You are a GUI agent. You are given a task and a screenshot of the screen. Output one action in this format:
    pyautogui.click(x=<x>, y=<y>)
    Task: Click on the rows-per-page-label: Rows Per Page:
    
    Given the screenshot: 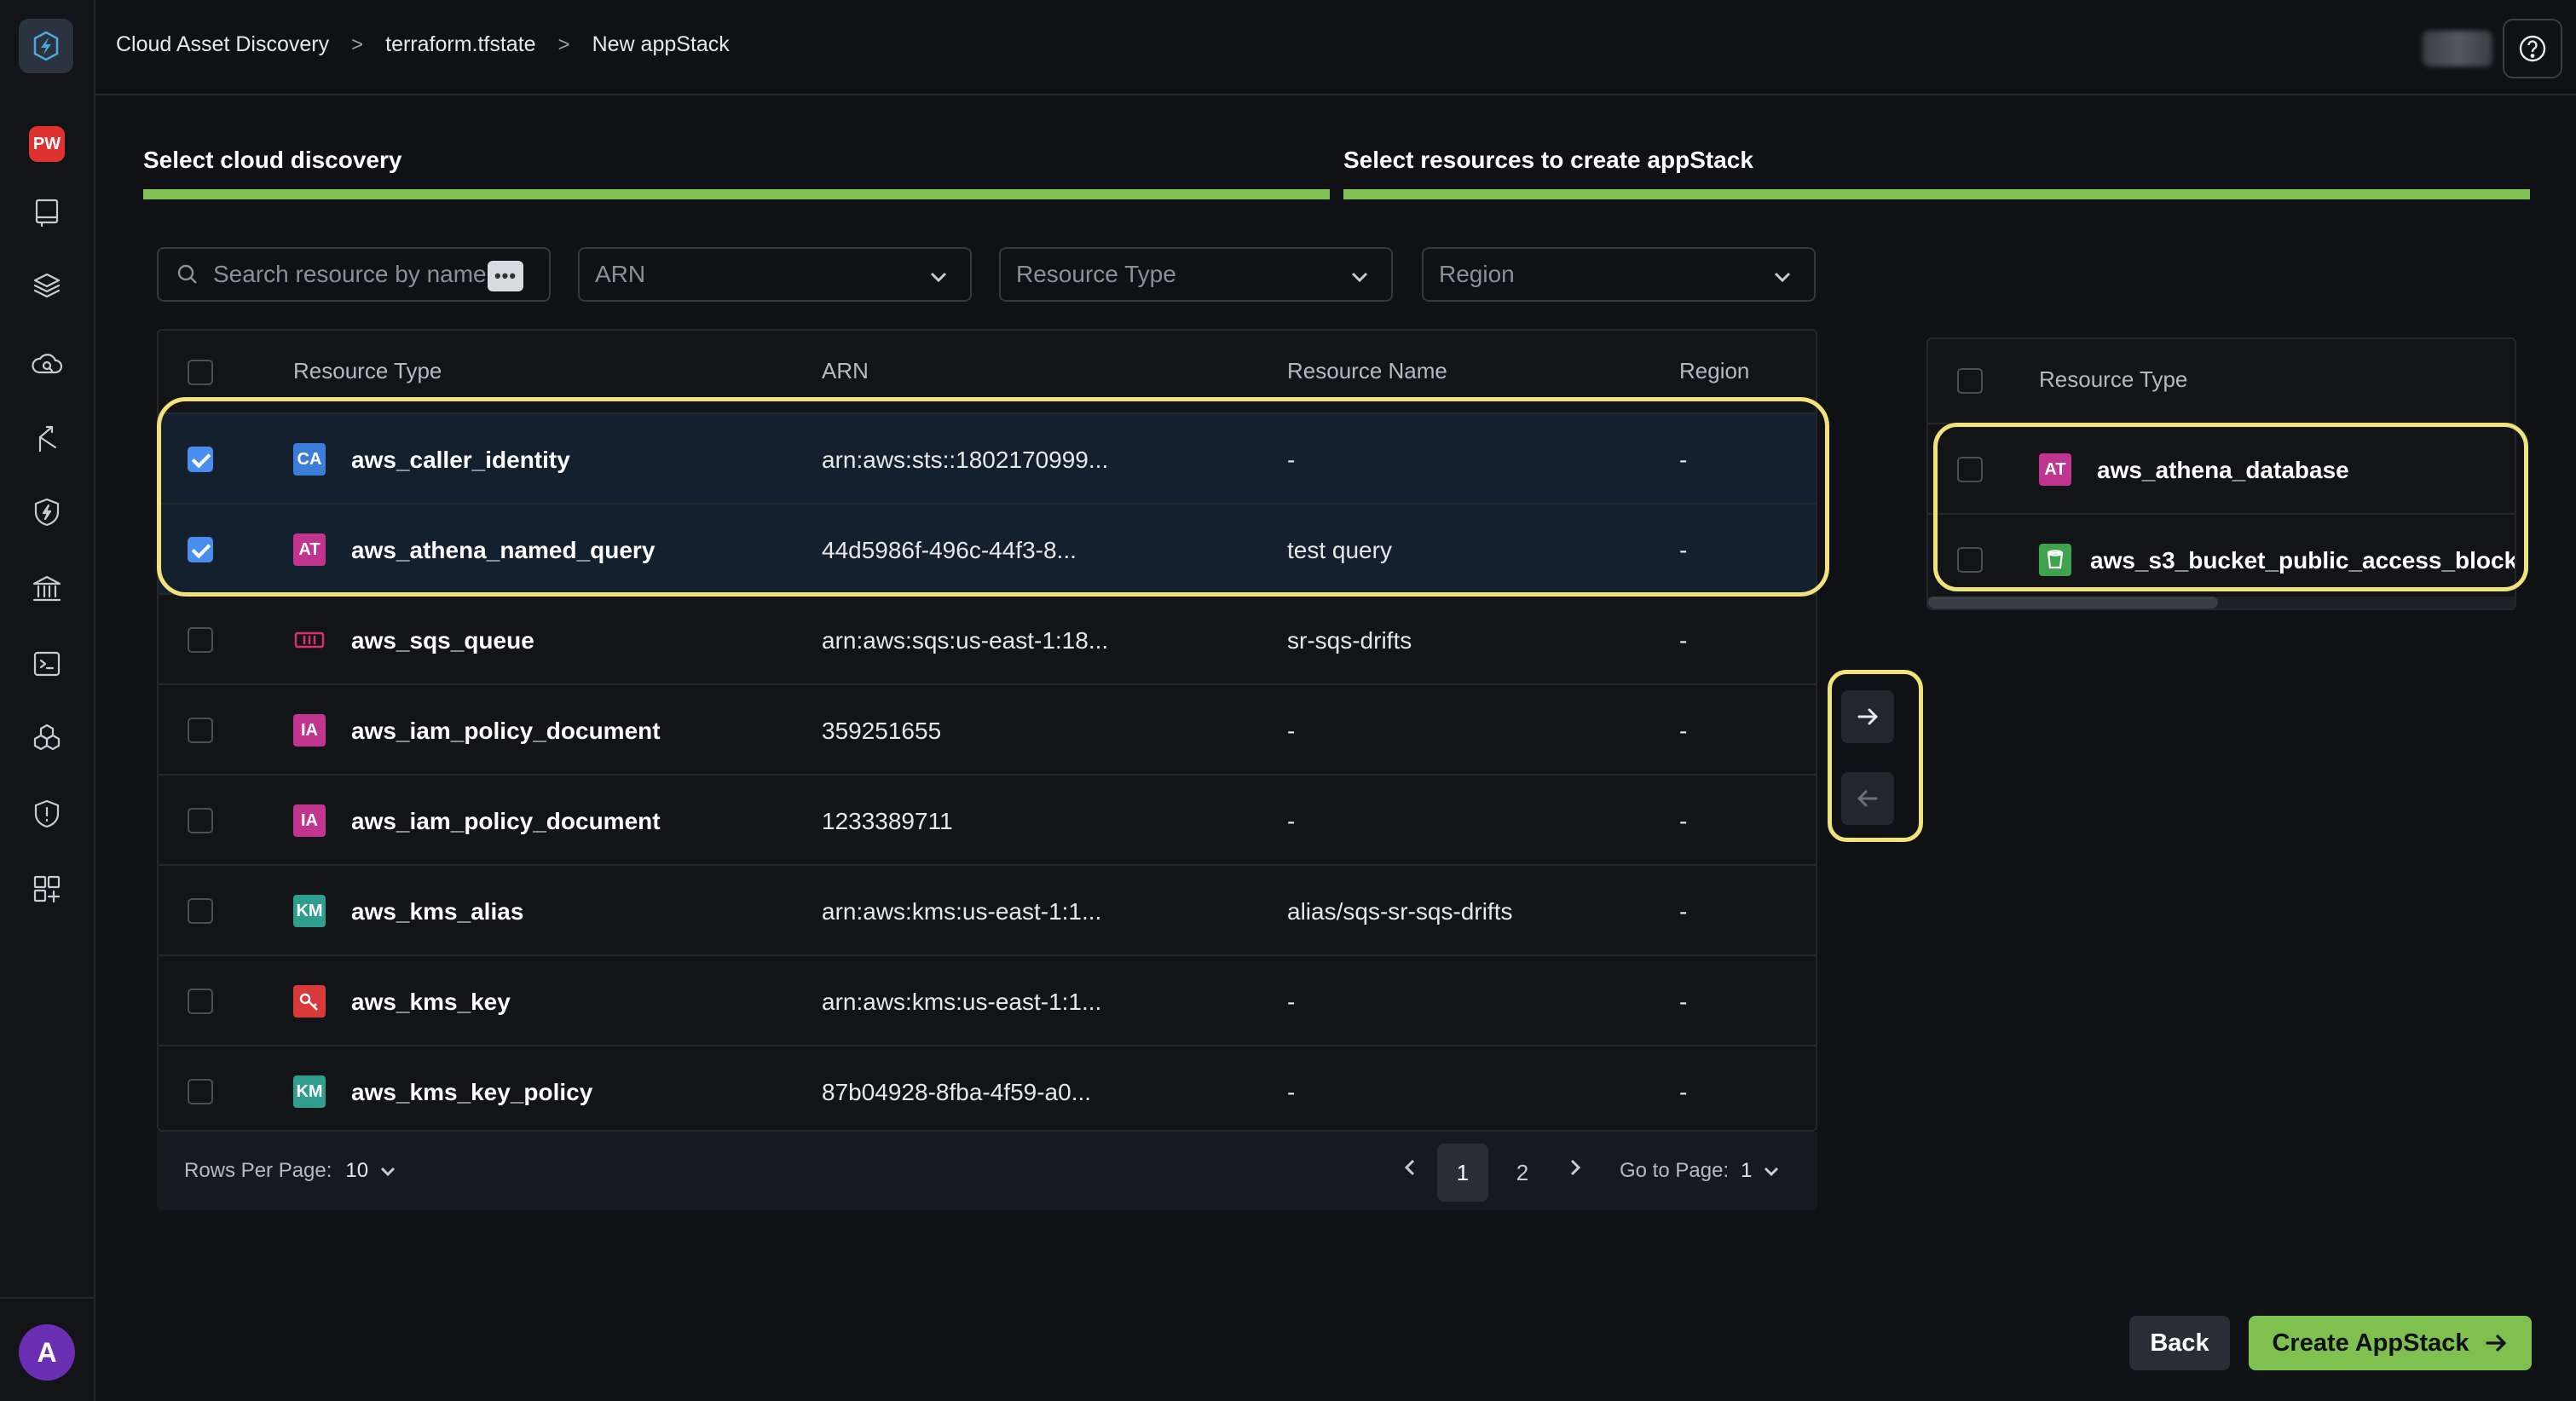 What is the action you would take?
    pyautogui.click(x=258, y=1170)
    